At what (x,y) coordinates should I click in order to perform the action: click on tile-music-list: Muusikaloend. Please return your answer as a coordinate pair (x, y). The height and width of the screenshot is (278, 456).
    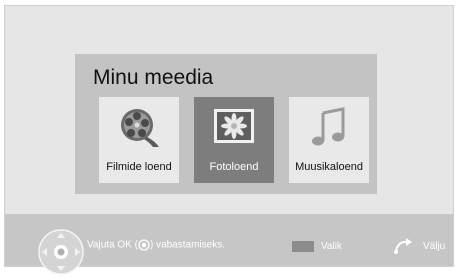
    Looking at the image, I should click on (329, 140).